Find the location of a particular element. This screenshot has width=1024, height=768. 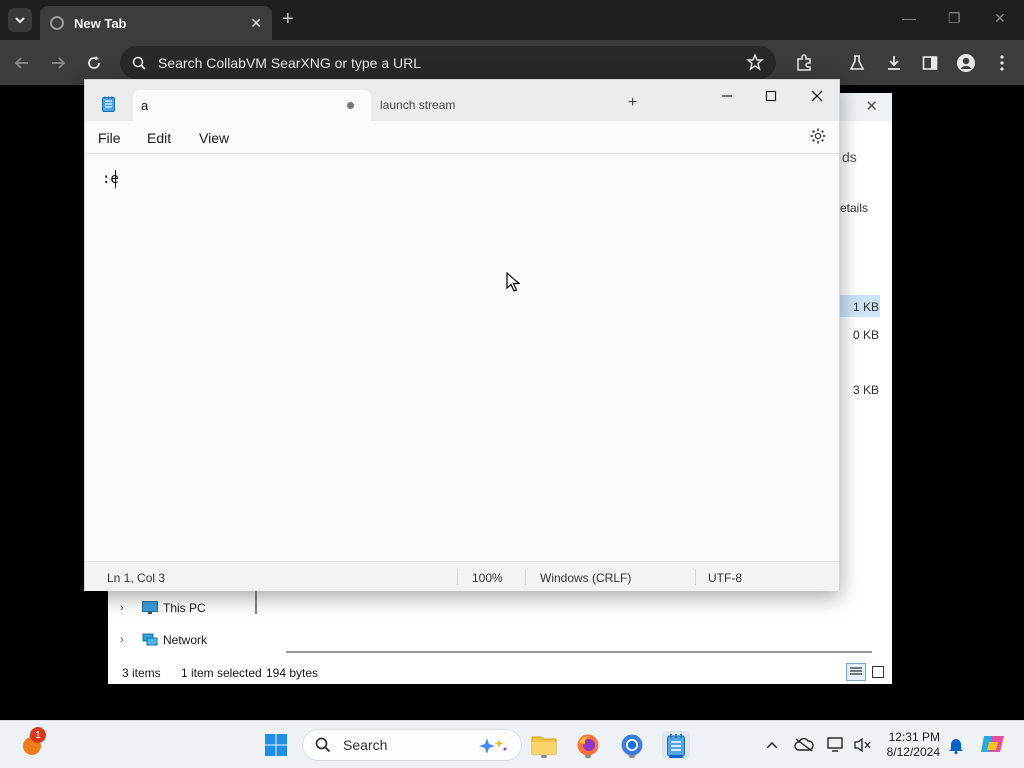

restore-icon: ❐ is located at coordinates (954, 18).